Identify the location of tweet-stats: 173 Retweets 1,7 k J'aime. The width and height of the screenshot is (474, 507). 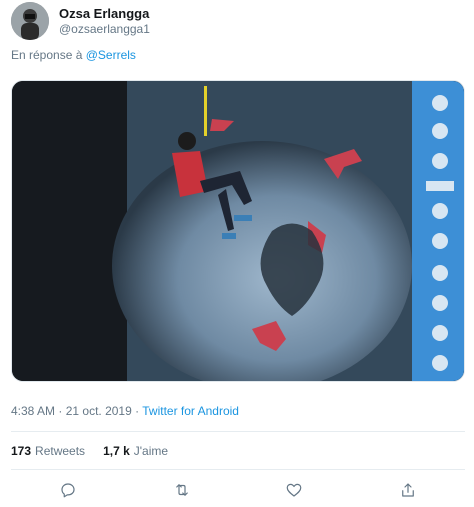
(89, 451).